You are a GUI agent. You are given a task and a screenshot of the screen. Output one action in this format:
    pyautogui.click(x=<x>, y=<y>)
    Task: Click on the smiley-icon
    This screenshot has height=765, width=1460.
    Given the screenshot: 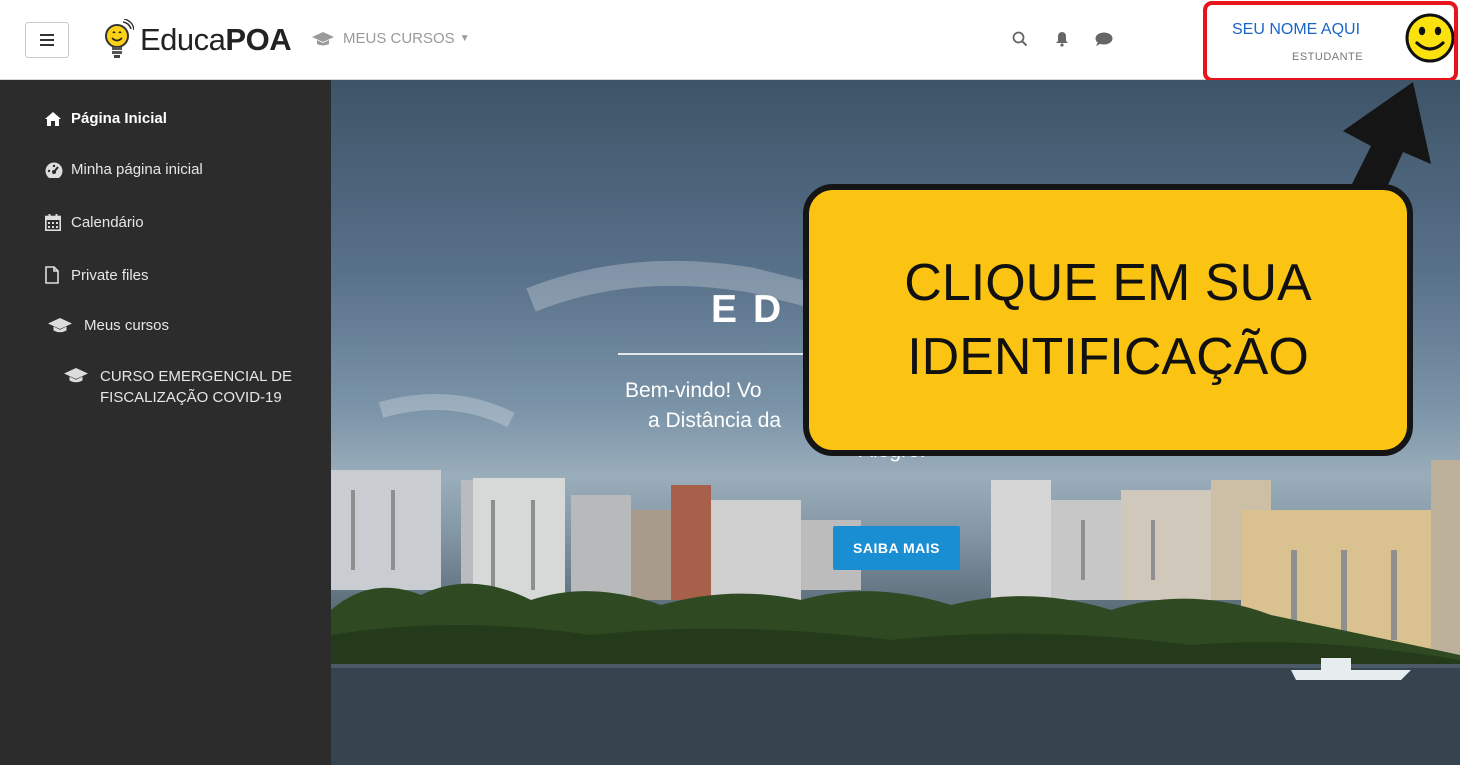 What is the action you would take?
    pyautogui.click(x=1430, y=38)
    